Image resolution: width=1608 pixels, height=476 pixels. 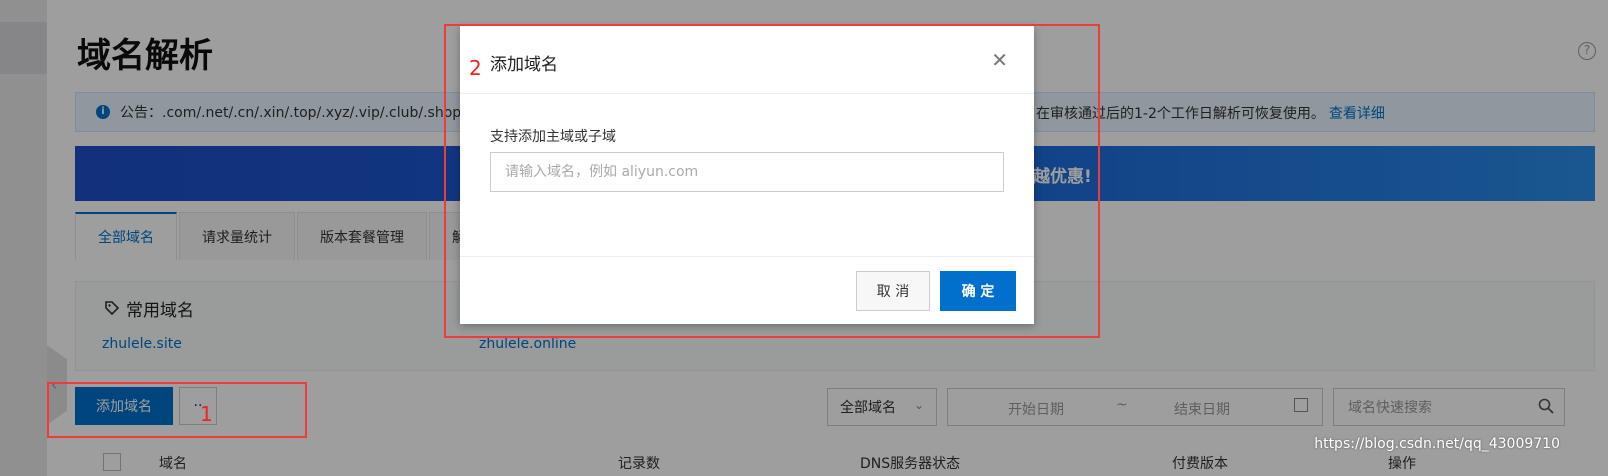 I want to click on annotation-number-1: 1, so click(x=206, y=414).